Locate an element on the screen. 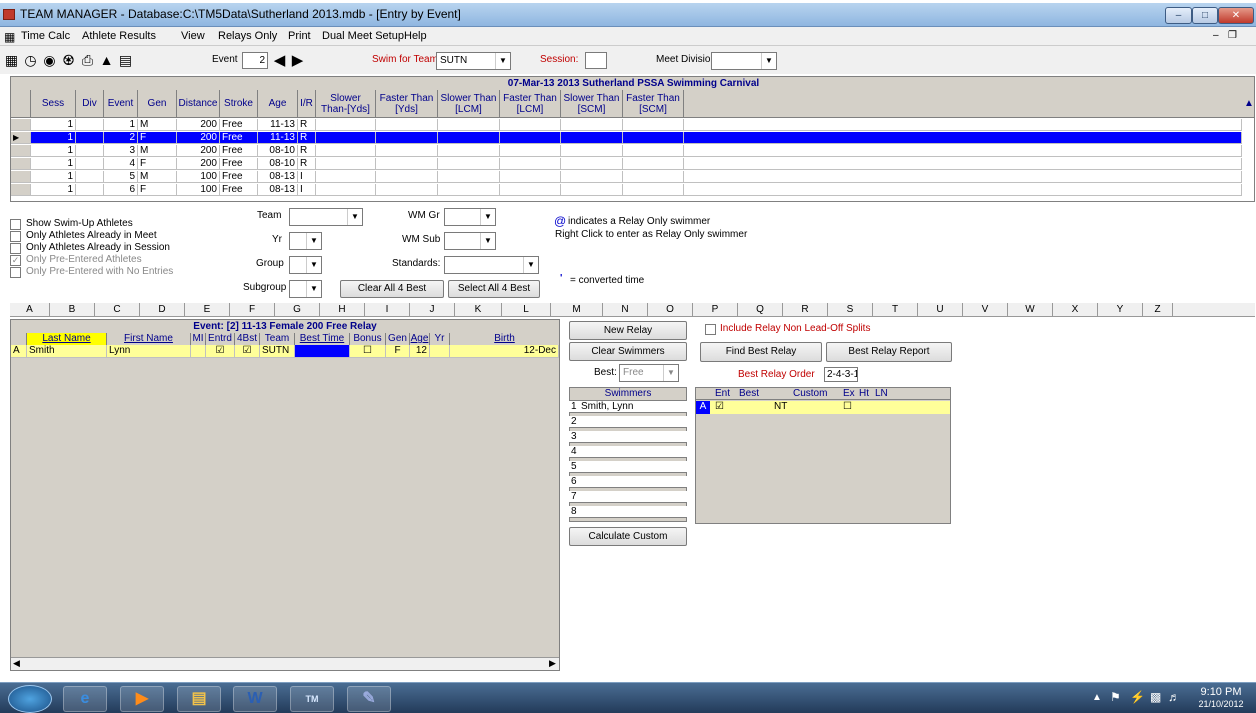  athlete-entered-checkbox: ☑ is located at coordinates (220, 351).